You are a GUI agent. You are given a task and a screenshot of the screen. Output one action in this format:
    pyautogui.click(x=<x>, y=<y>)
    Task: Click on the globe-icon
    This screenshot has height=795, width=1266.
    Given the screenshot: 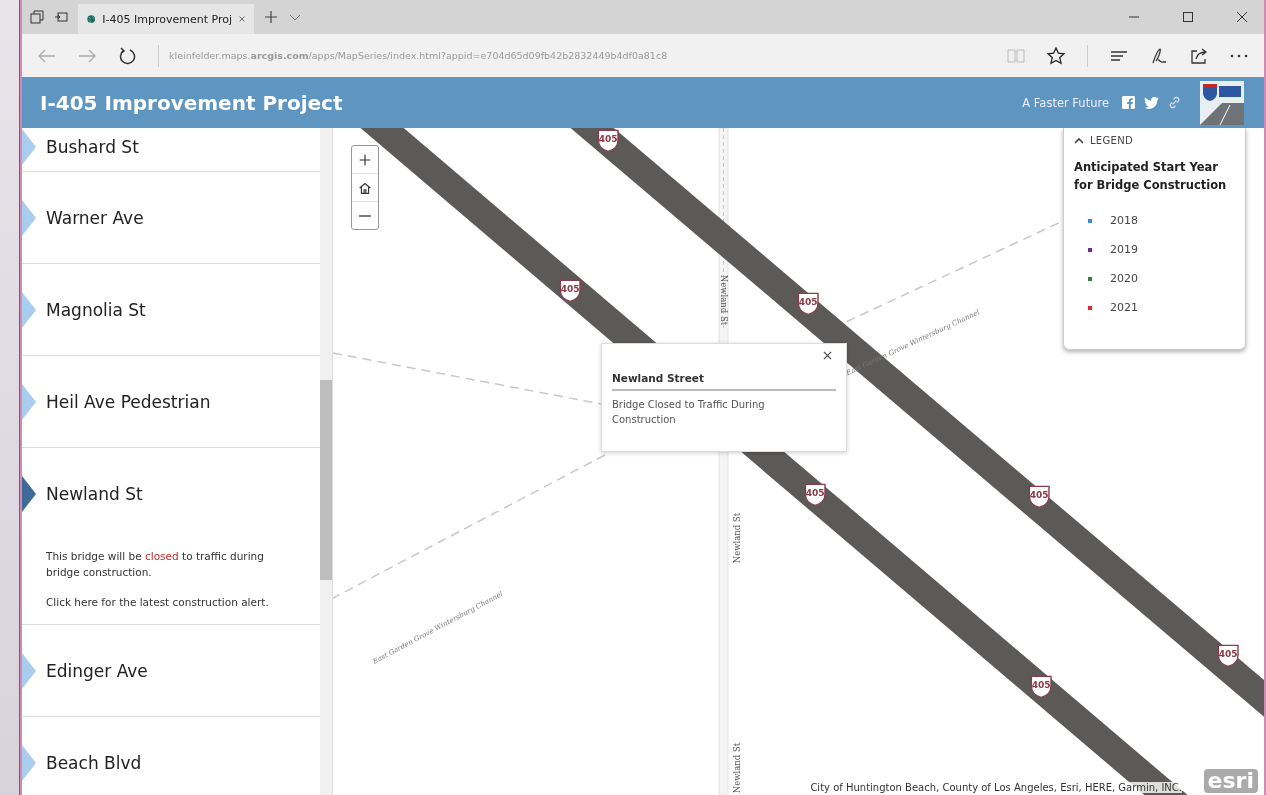 What is the action you would take?
    pyautogui.click(x=91, y=19)
    